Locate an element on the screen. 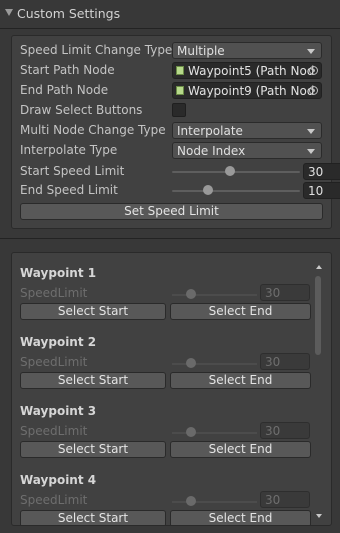 The image size is (340, 533). arrow-up-icon is located at coordinates (319, 267).